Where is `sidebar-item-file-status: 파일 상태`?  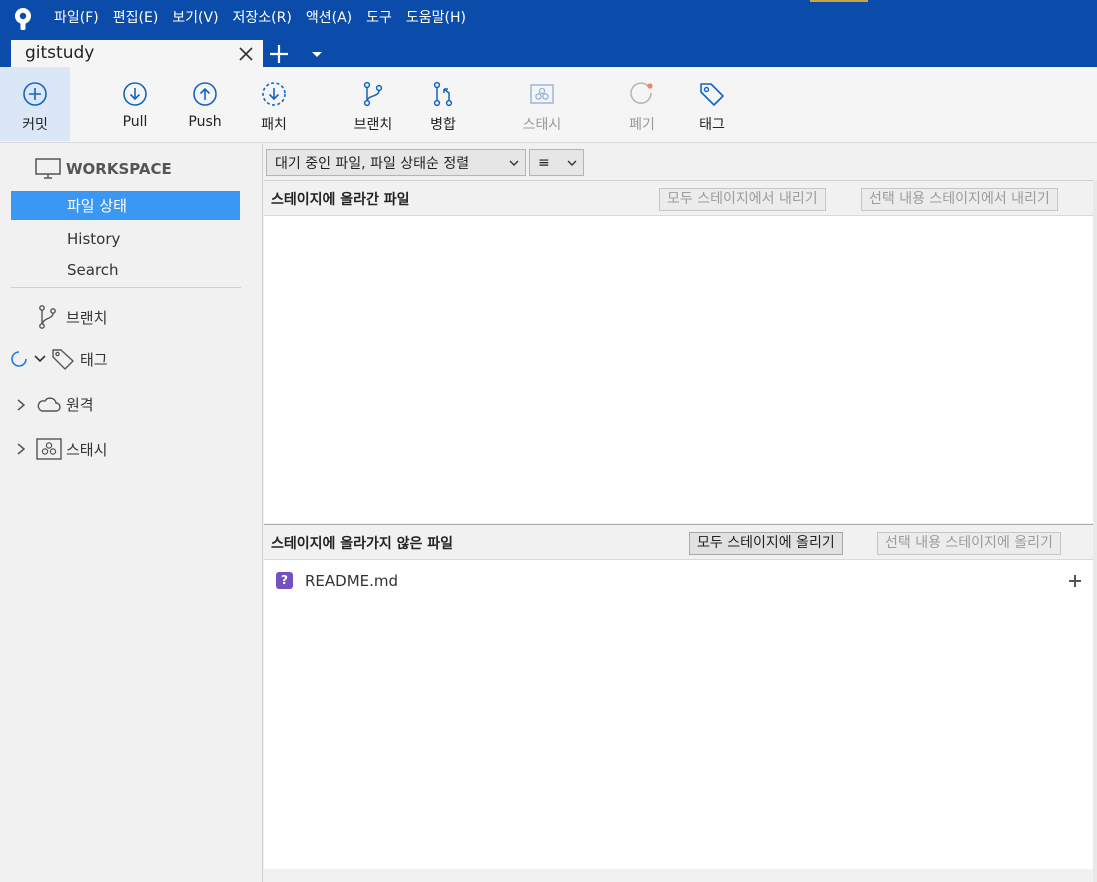
sidebar-item-file-status: 파일 상태 is located at coordinates (125, 205).